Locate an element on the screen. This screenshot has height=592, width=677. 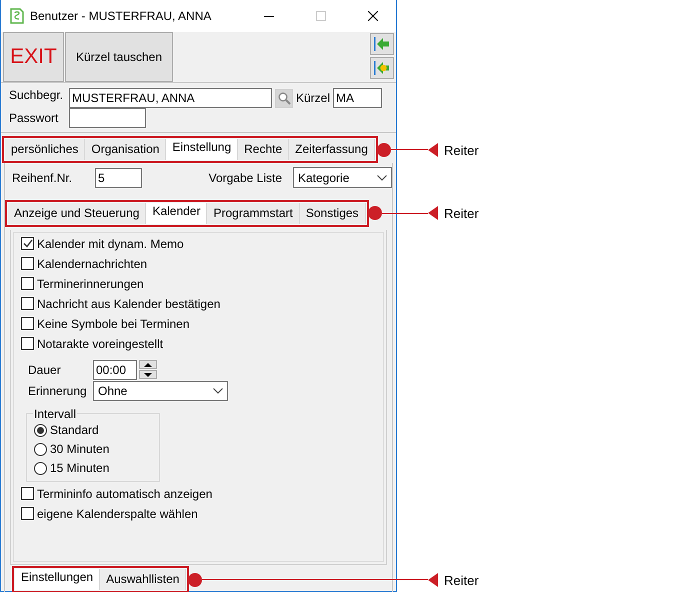
radio-label: 30 Minuten is located at coordinates (80, 449).